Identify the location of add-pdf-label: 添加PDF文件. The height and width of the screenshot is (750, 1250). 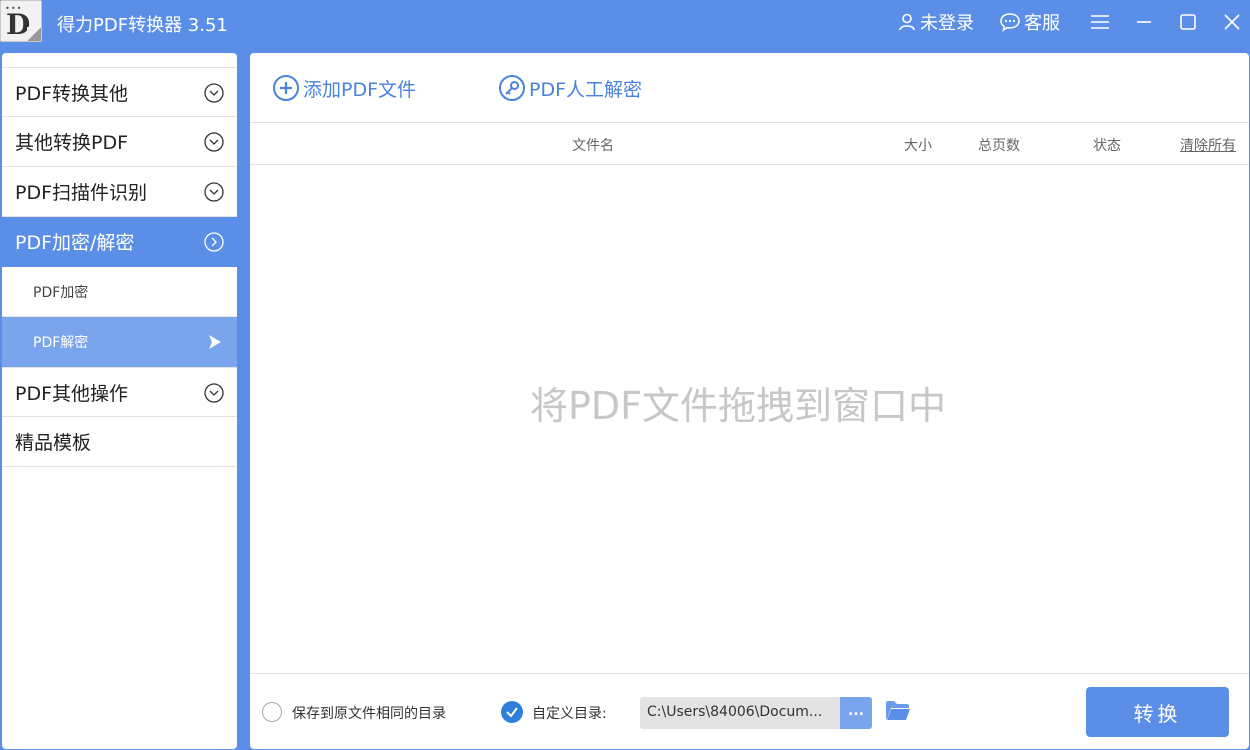
(360, 89).